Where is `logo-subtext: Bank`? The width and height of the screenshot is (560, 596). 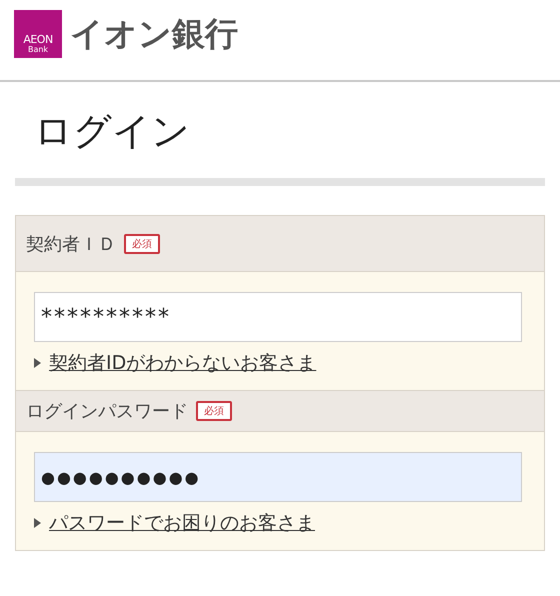 logo-subtext: Bank is located at coordinates (38, 49).